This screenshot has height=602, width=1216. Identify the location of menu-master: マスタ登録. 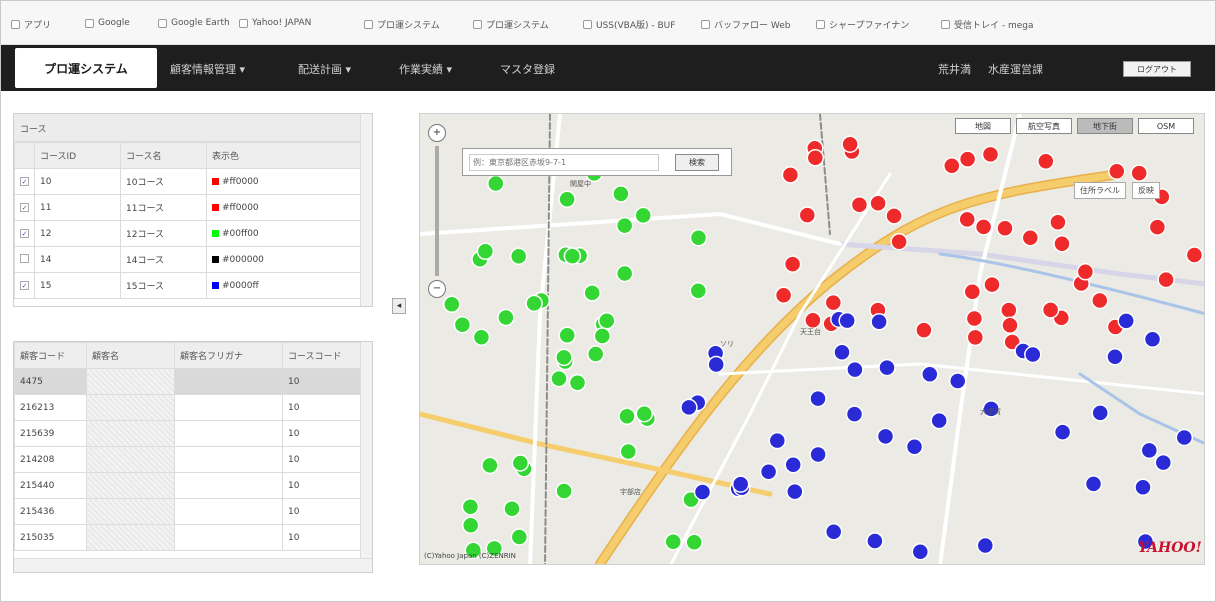
(527, 69).